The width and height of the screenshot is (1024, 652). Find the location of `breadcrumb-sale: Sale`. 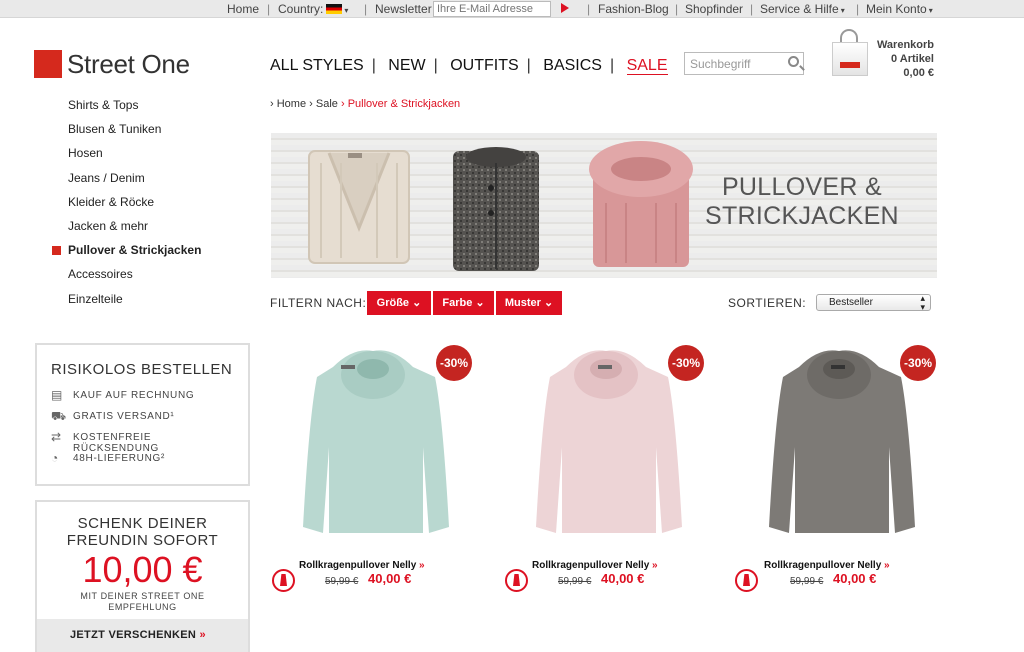

breadcrumb-sale: Sale is located at coordinates (327, 104).